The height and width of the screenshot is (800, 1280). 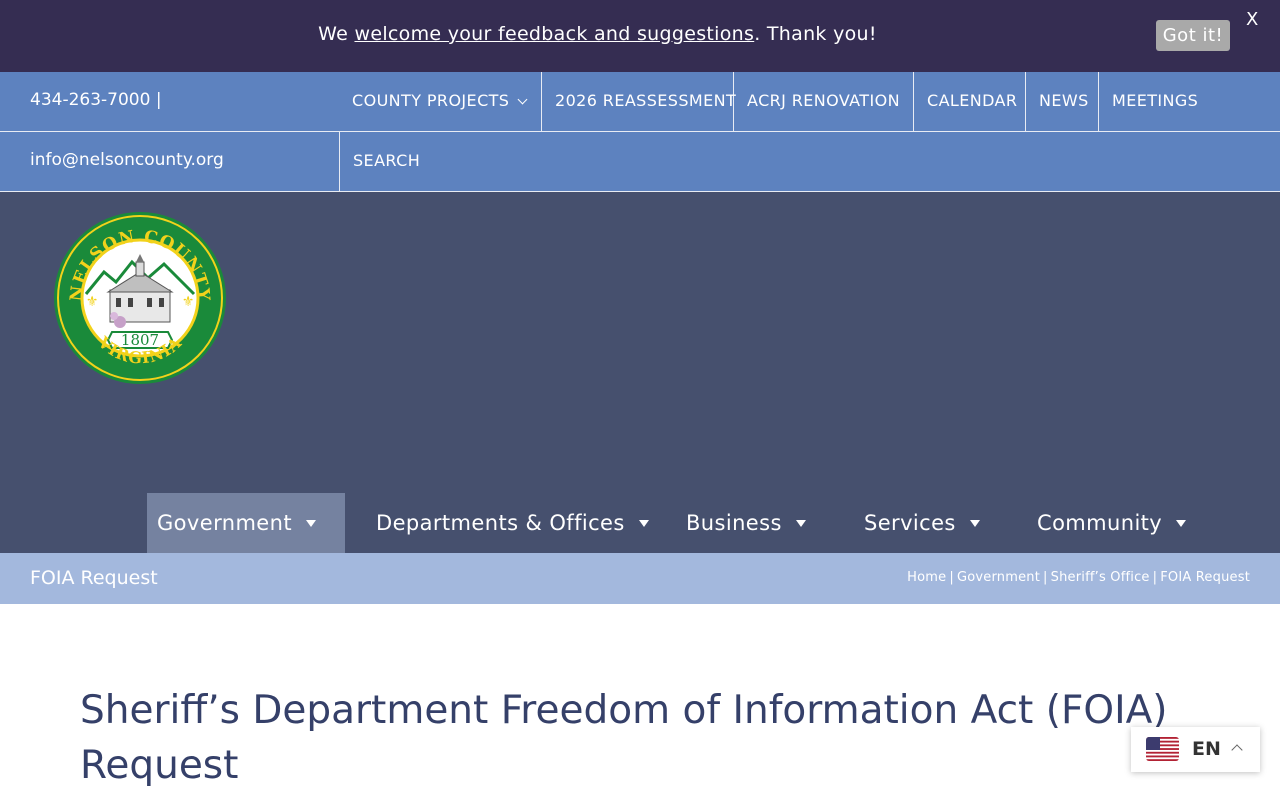 I want to click on top-nav-county-projects: COUNTY PROJECTS, so click(x=440, y=101).